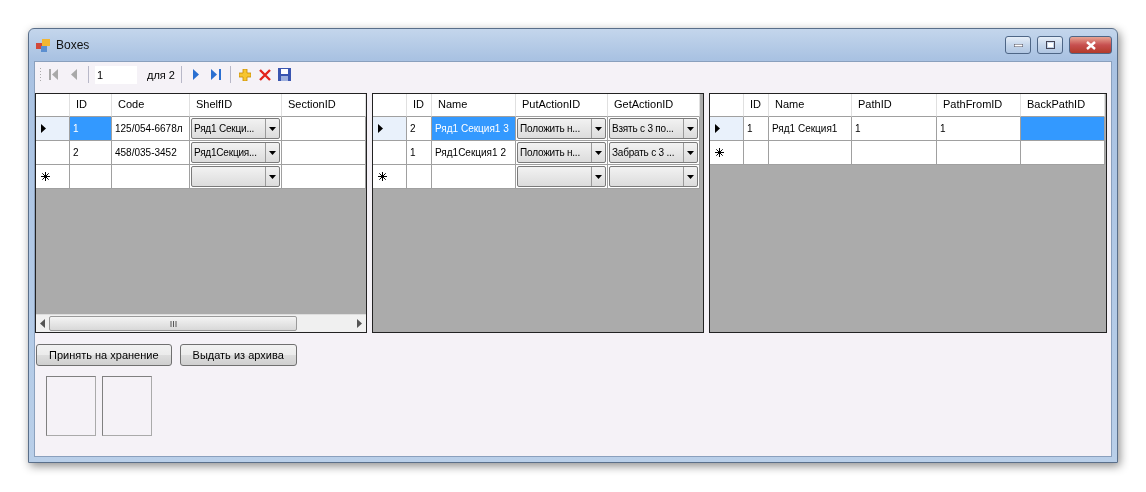 The height and width of the screenshot is (492, 1146). Describe the element at coordinates (979, 105) in the screenshot. I see `column-header: PathFromID` at that location.